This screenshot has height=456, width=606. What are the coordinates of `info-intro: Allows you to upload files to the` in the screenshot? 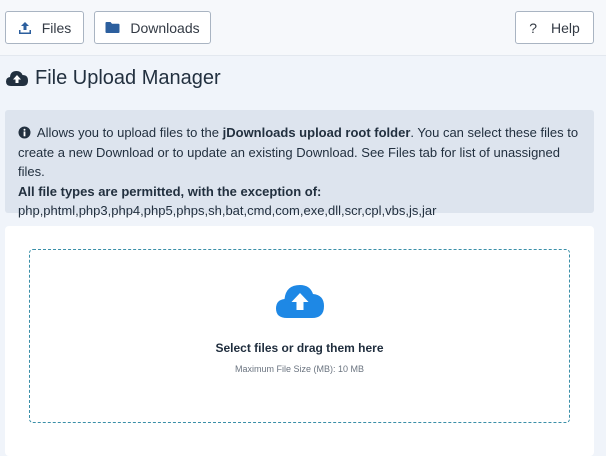 It's located at (128, 132).